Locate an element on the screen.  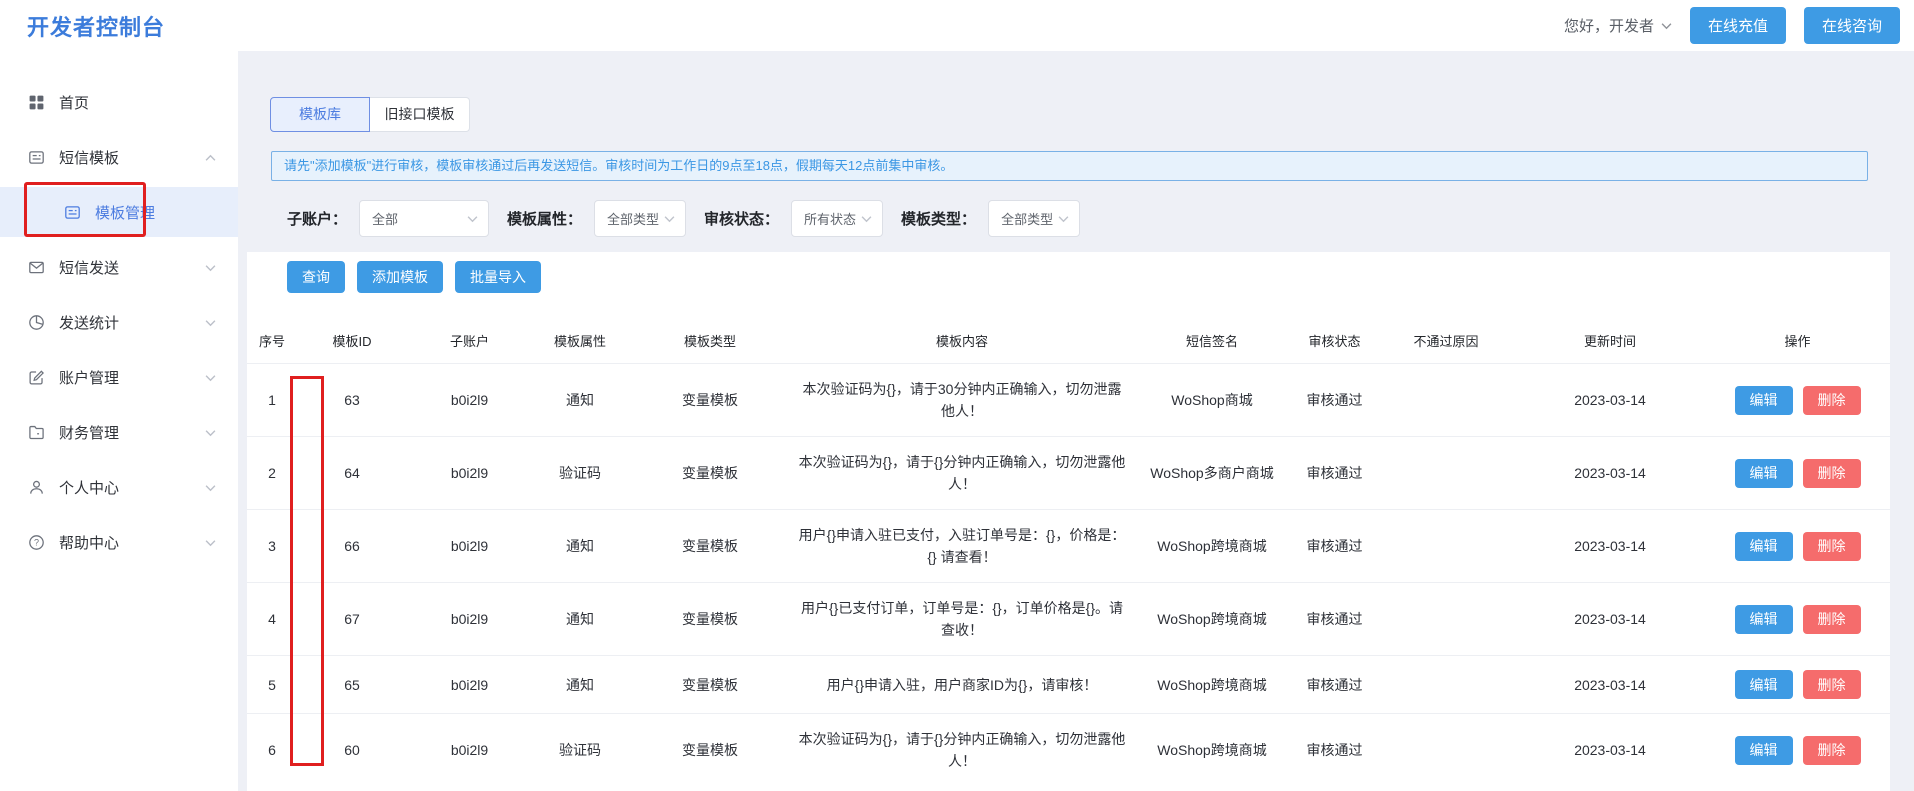
cell-signature: WoShop商城 is located at coordinates (1212, 400).